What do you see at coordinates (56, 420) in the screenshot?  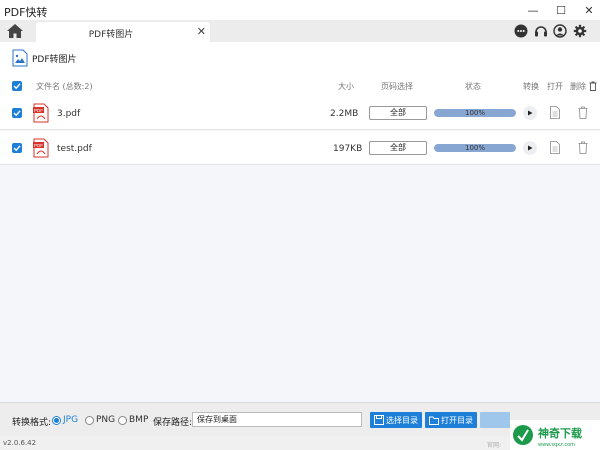 I see `radio-selected-icon` at bounding box center [56, 420].